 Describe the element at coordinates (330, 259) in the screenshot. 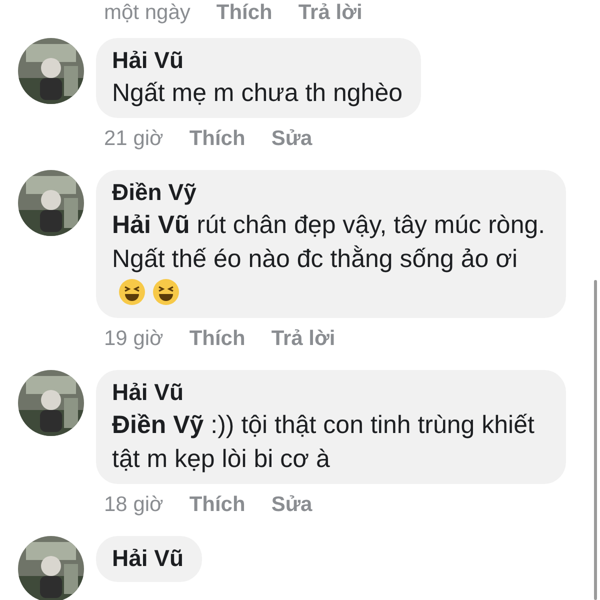

I see `comment-text: Hải Vũ rút chân đẹp vậy, tây múc ròng. Ngất thế éo nào đc thằng sống ảo ơi` at that location.